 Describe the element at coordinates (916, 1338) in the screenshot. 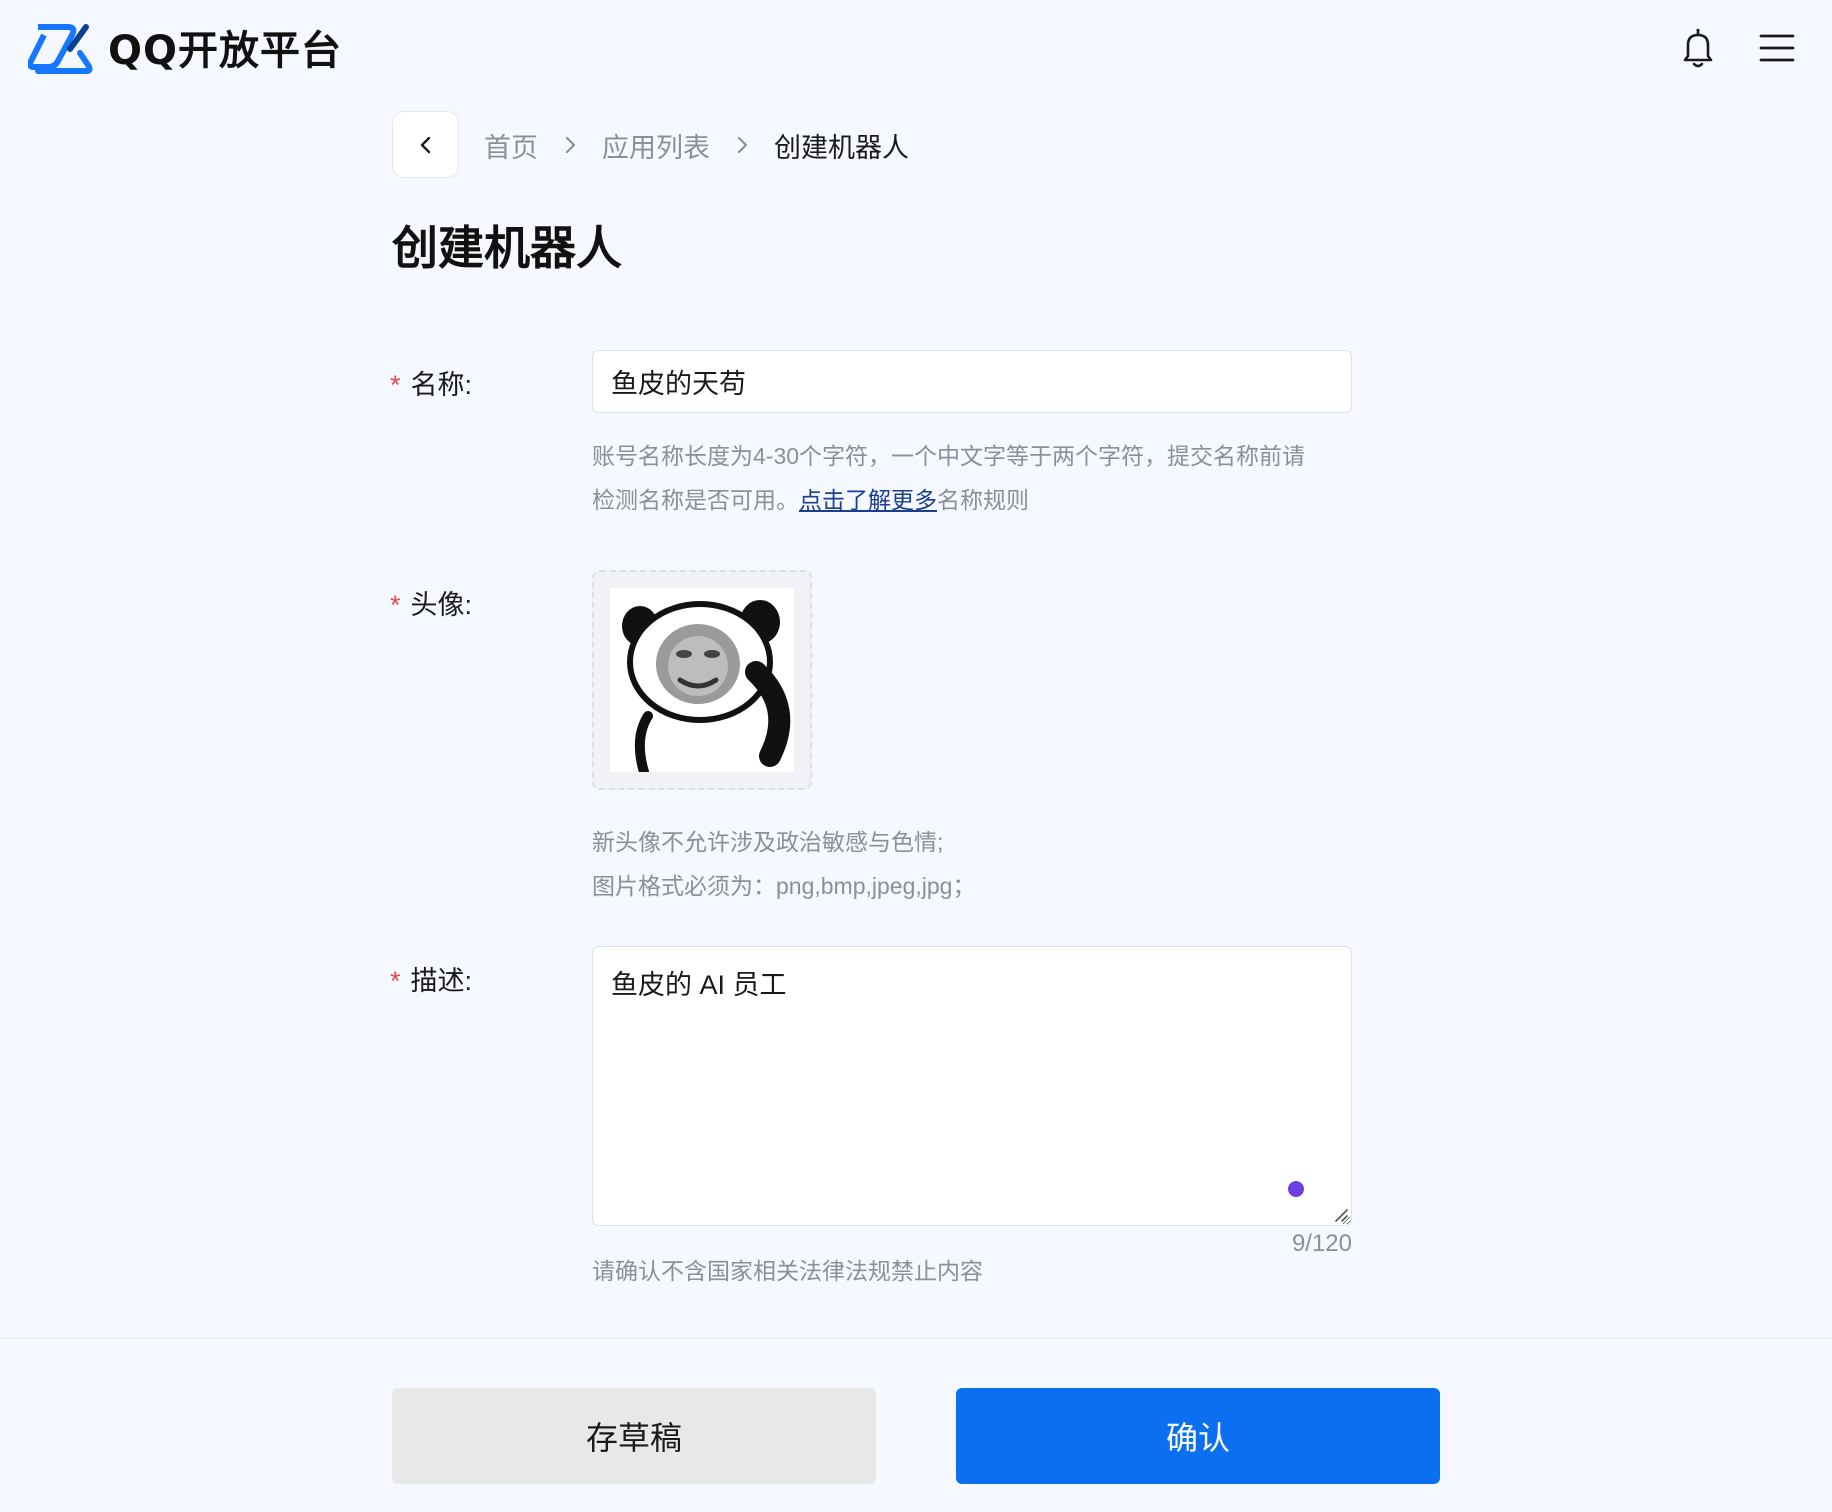

I see `footer-divider` at that location.